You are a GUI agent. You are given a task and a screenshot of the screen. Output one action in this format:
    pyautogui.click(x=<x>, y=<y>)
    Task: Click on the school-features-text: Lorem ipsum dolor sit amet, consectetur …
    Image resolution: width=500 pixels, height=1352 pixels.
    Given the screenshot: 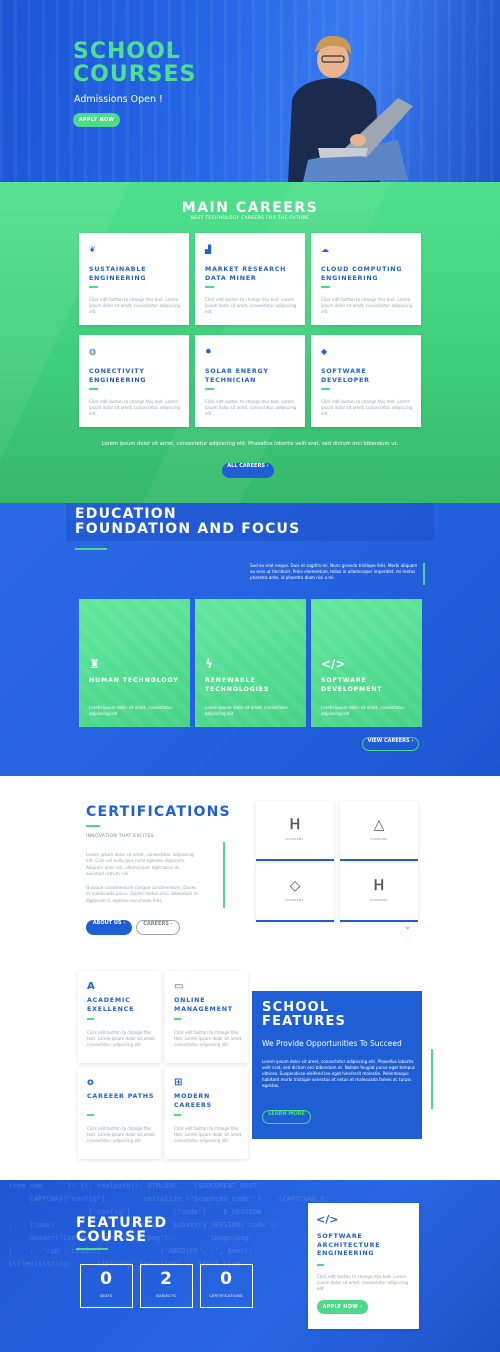 What is the action you would take?
    pyautogui.click(x=338, y=1073)
    